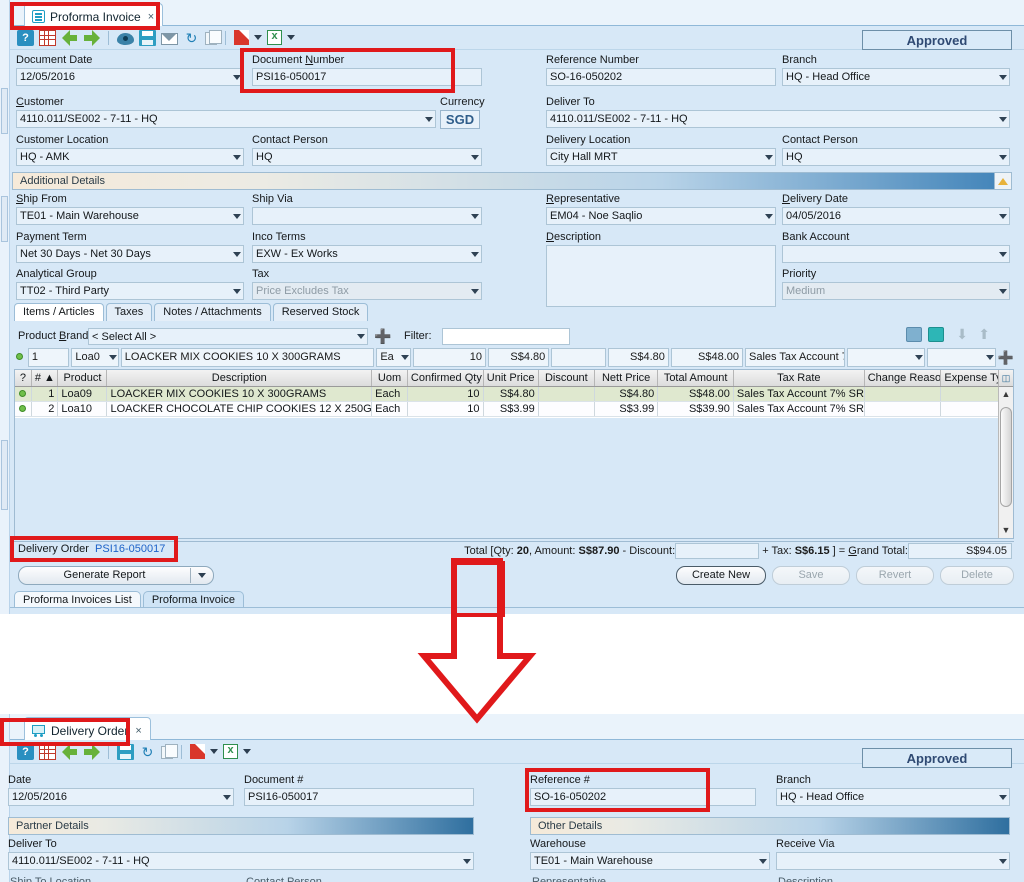 The width and height of the screenshot is (1024, 882). Describe the element at coordinates (799, 378) in the screenshot. I see `col-tax-rate: Tax Rate` at that location.